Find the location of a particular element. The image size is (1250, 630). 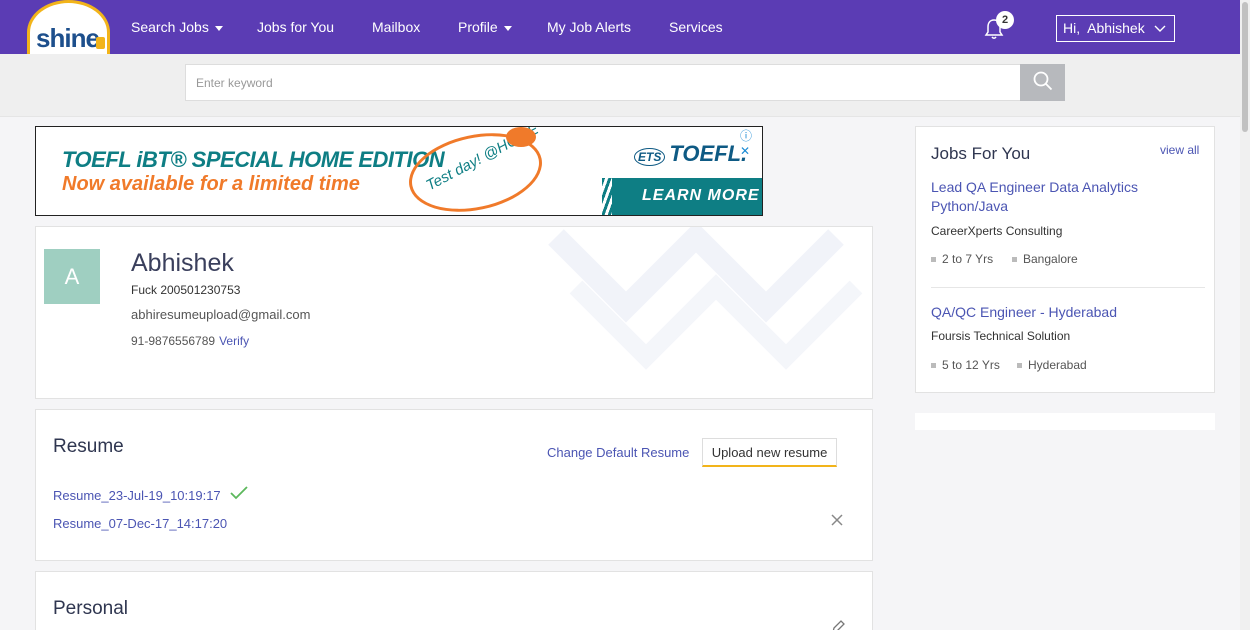

nav-profile: Profile is located at coordinates (485, 27).